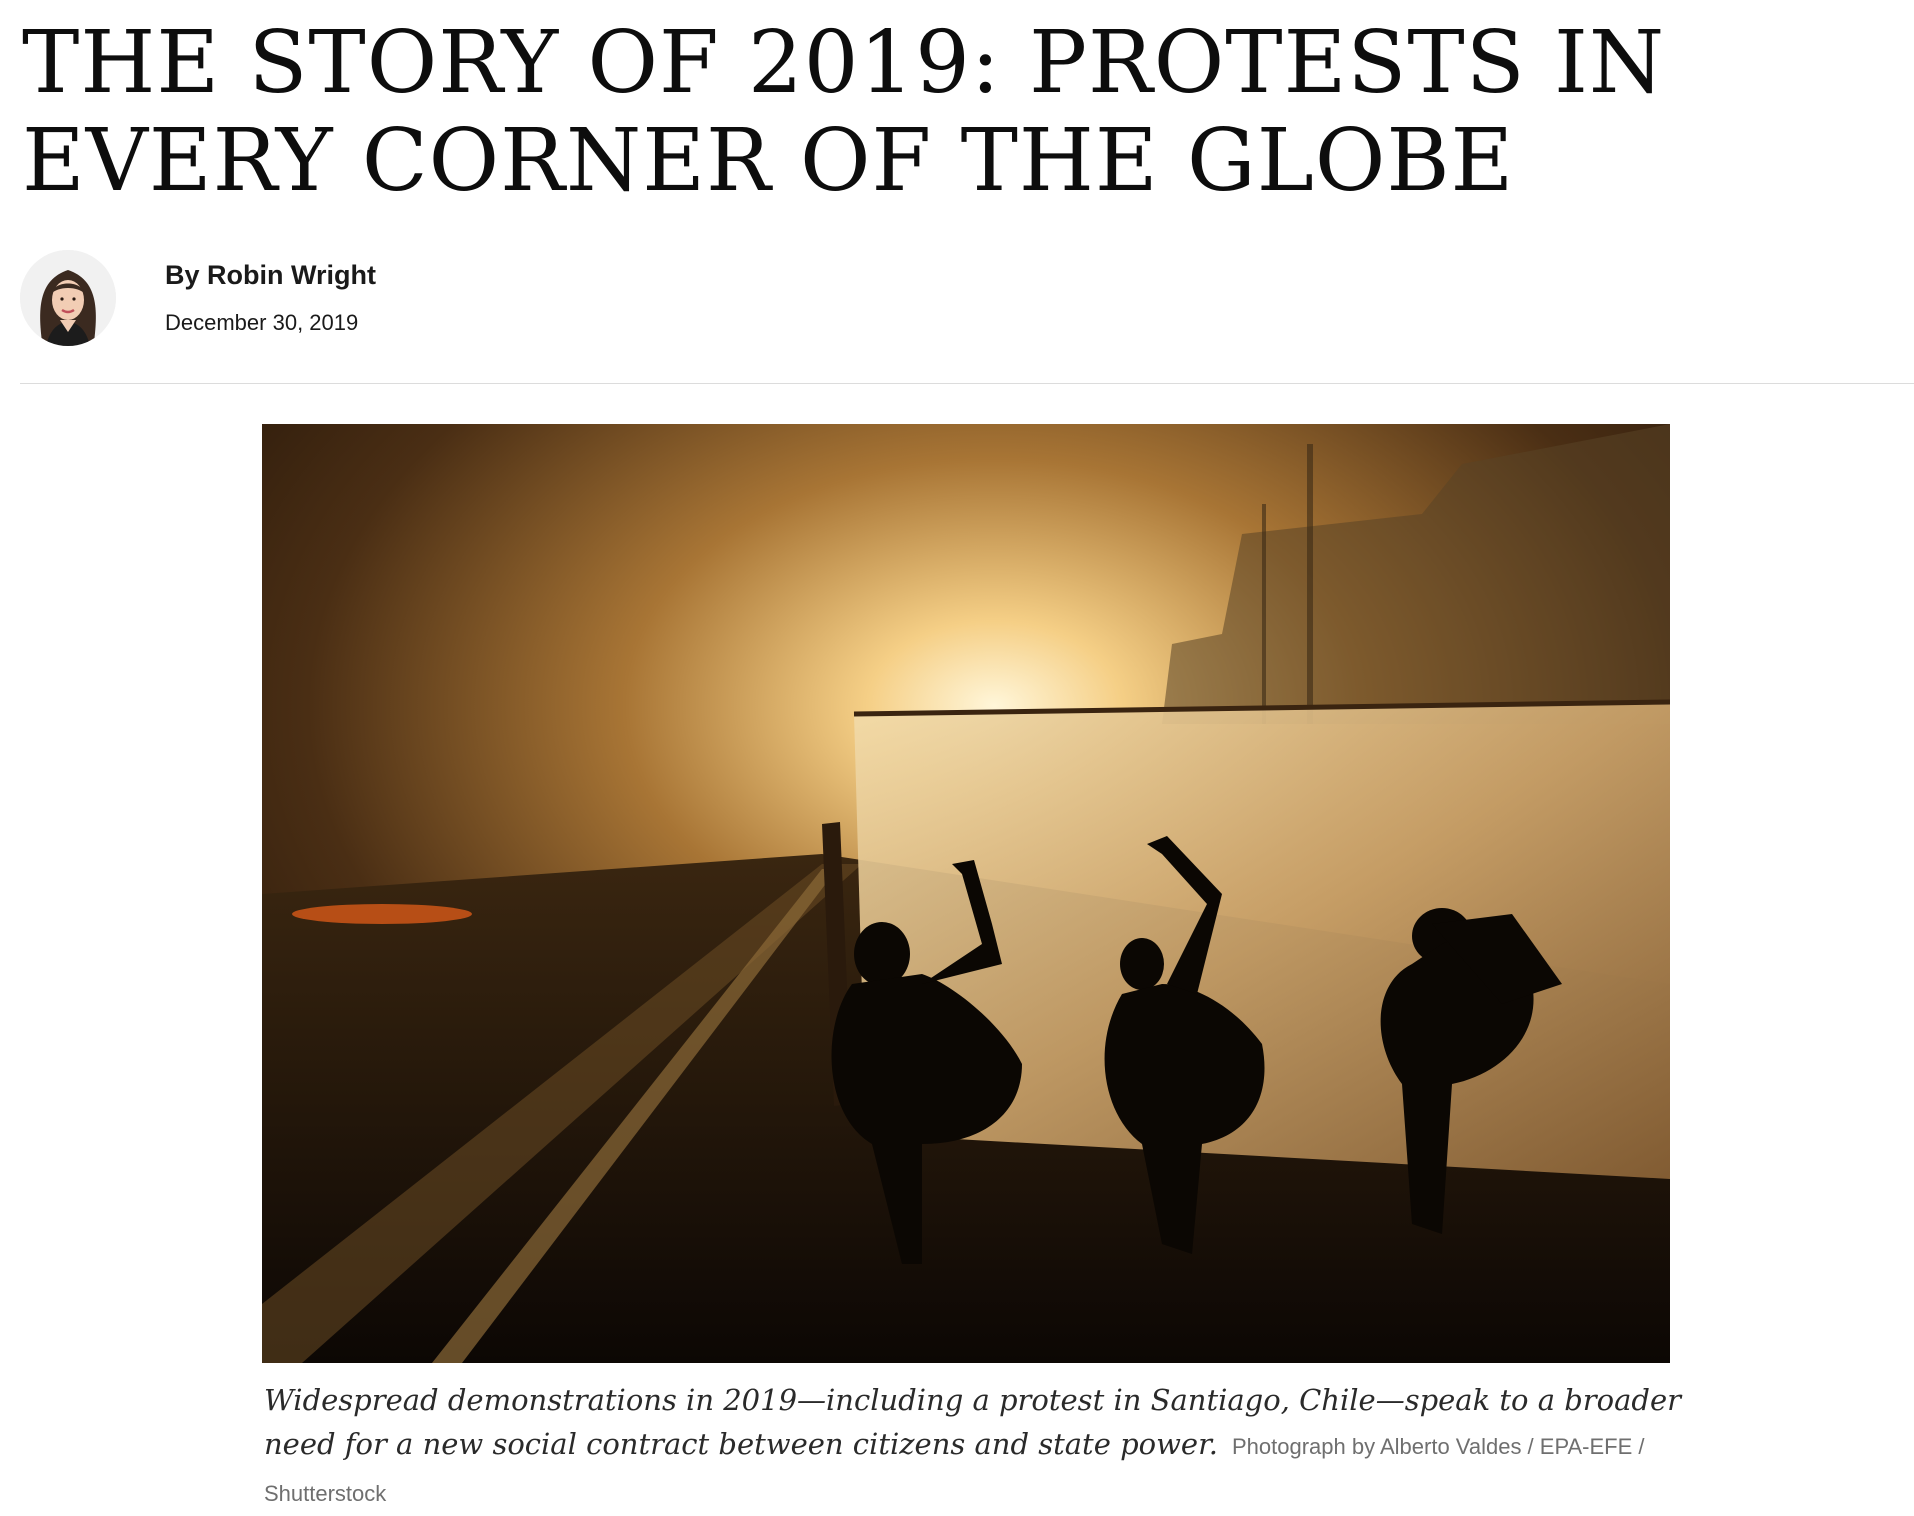 The height and width of the screenshot is (1516, 1914). Describe the element at coordinates (68, 298) in the screenshot. I see `author-avatar` at that location.